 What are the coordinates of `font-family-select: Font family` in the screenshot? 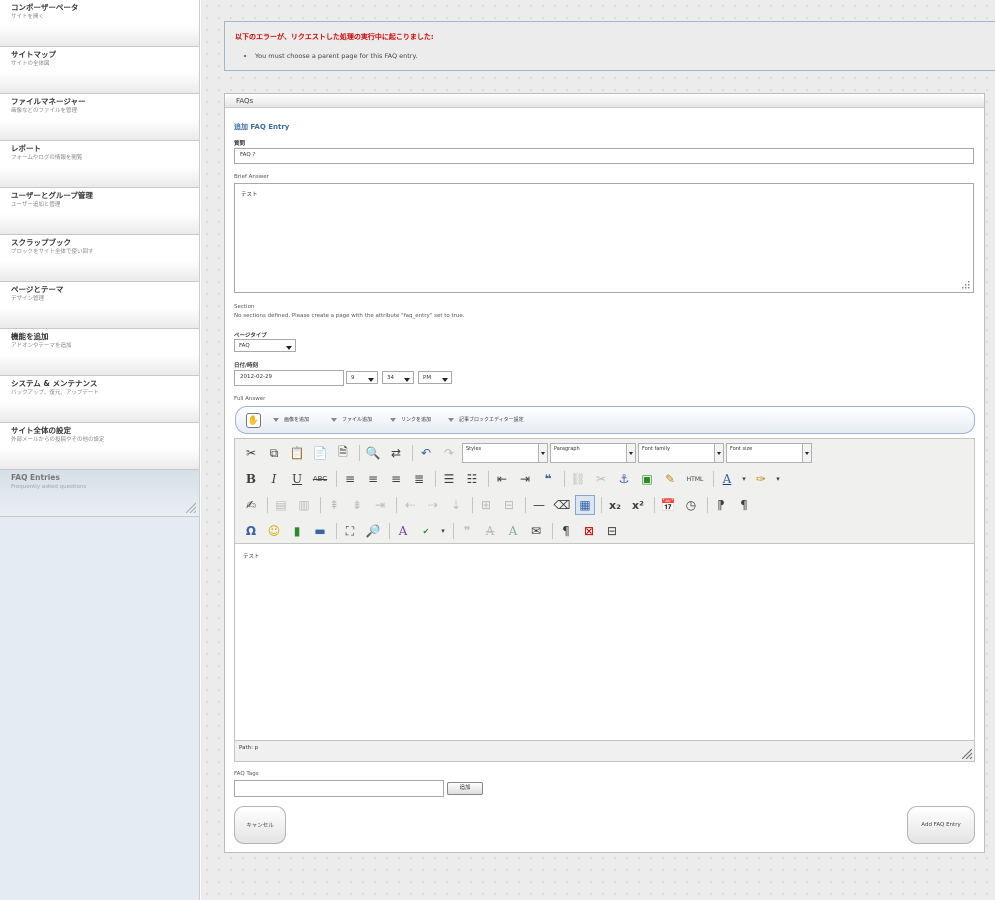 It's located at (681, 453).